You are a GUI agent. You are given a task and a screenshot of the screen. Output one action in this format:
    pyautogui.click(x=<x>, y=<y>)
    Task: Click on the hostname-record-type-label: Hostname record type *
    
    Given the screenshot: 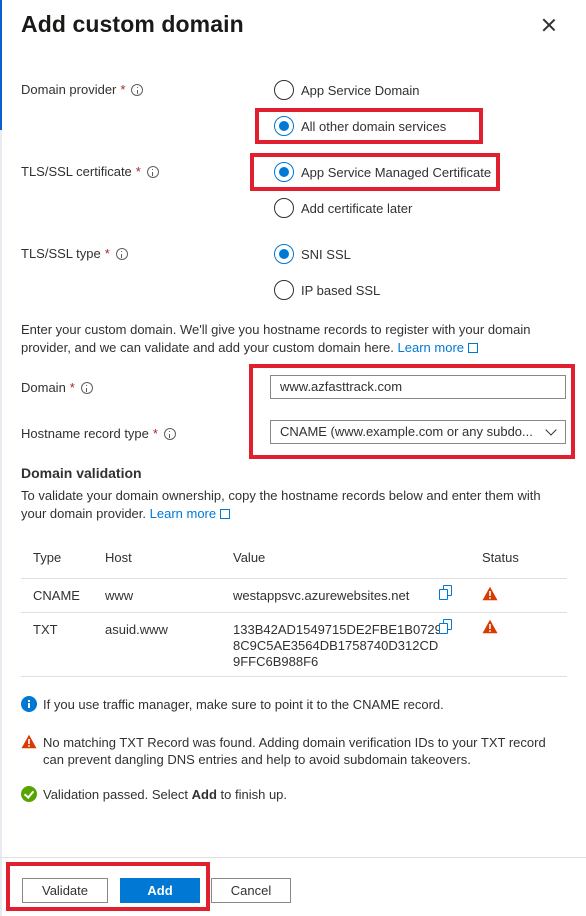 What is the action you would take?
    pyautogui.click(x=98, y=433)
    